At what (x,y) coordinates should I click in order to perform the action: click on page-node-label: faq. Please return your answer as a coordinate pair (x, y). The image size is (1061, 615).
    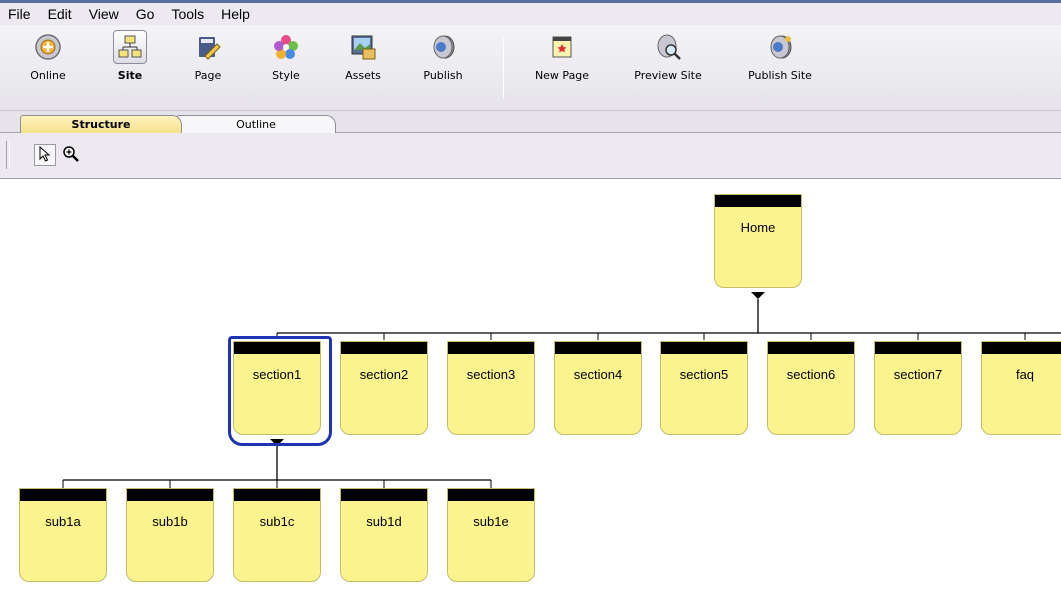
    Looking at the image, I should click on (1025, 374).